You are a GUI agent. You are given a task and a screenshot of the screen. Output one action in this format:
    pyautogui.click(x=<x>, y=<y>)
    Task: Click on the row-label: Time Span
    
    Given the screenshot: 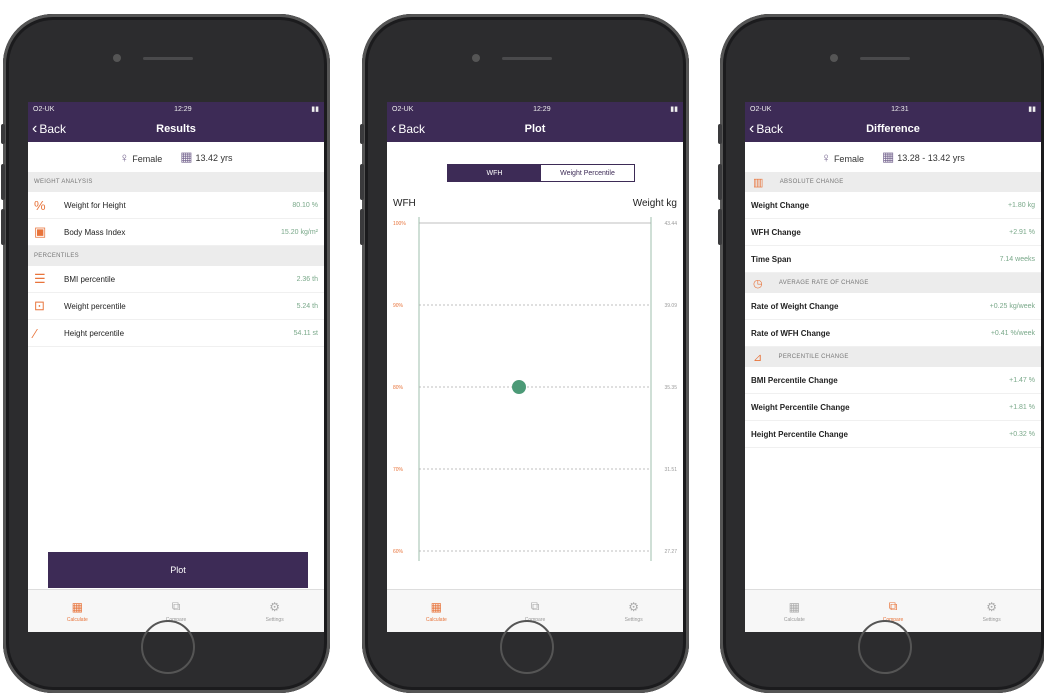 What is the action you would take?
    pyautogui.click(x=771, y=259)
    